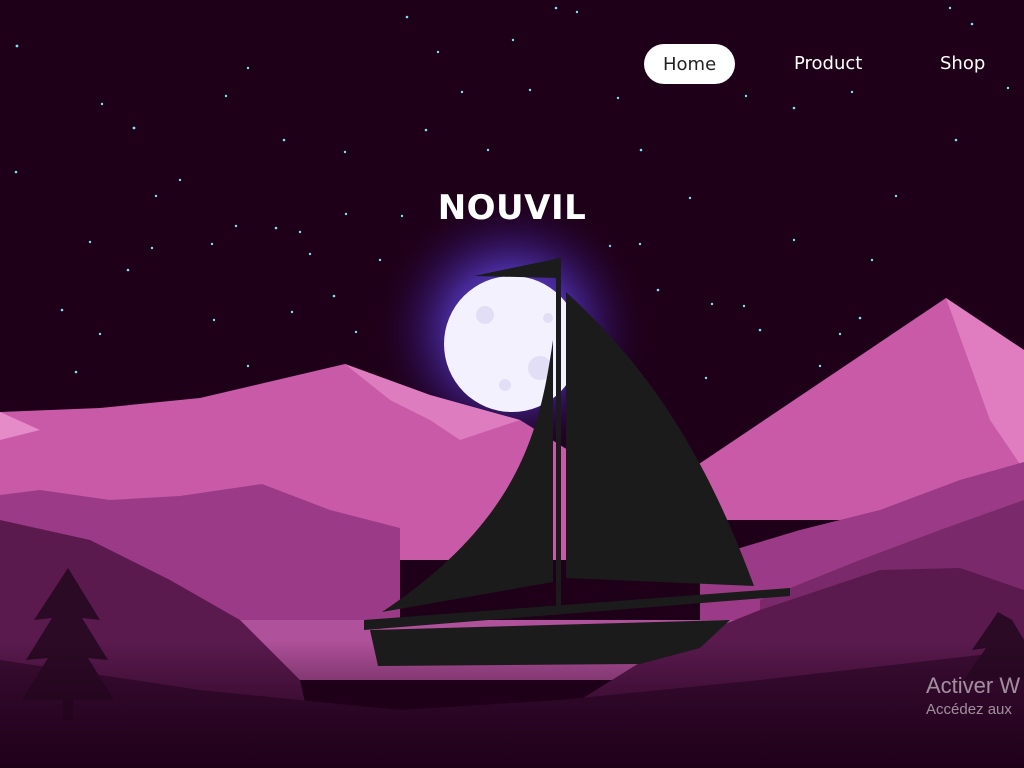 Image resolution: width=1024 pixels, height=768 pixels. Describe the element at coordinates (969, 709) in the screenshot. I see `watermark-subtitle: Accédez aux` at that location.